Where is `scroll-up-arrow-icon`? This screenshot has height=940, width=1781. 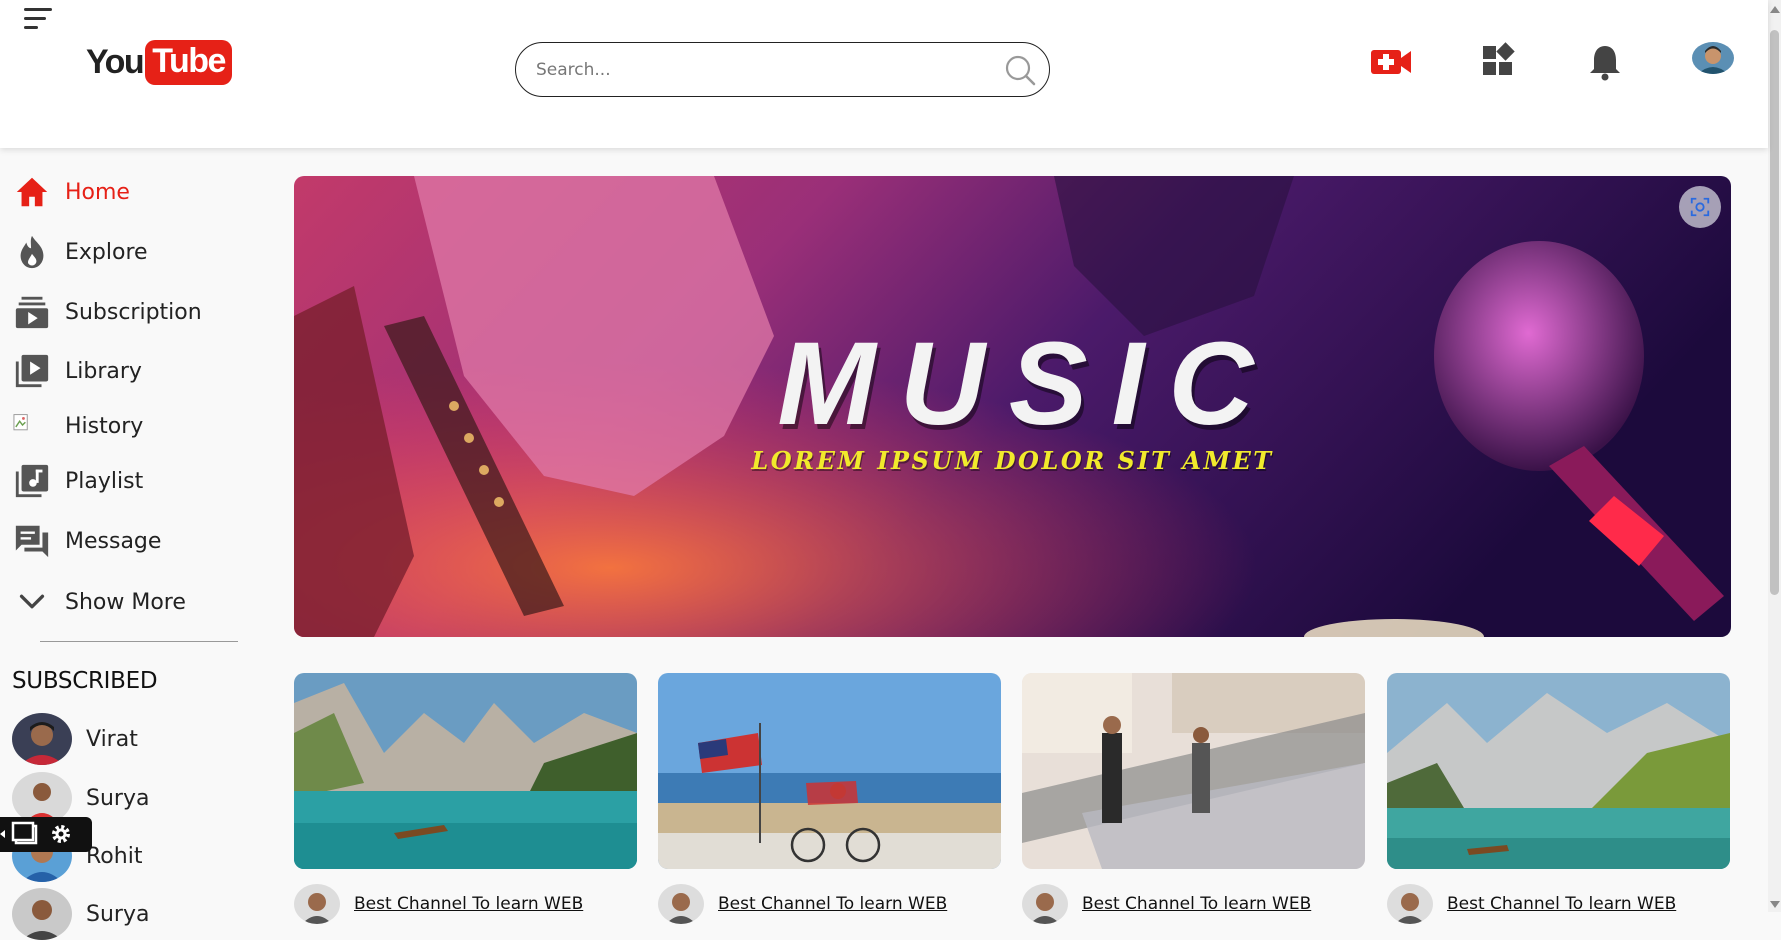
scroll-up-arrow-icon is located at coordinates (1775, 9).